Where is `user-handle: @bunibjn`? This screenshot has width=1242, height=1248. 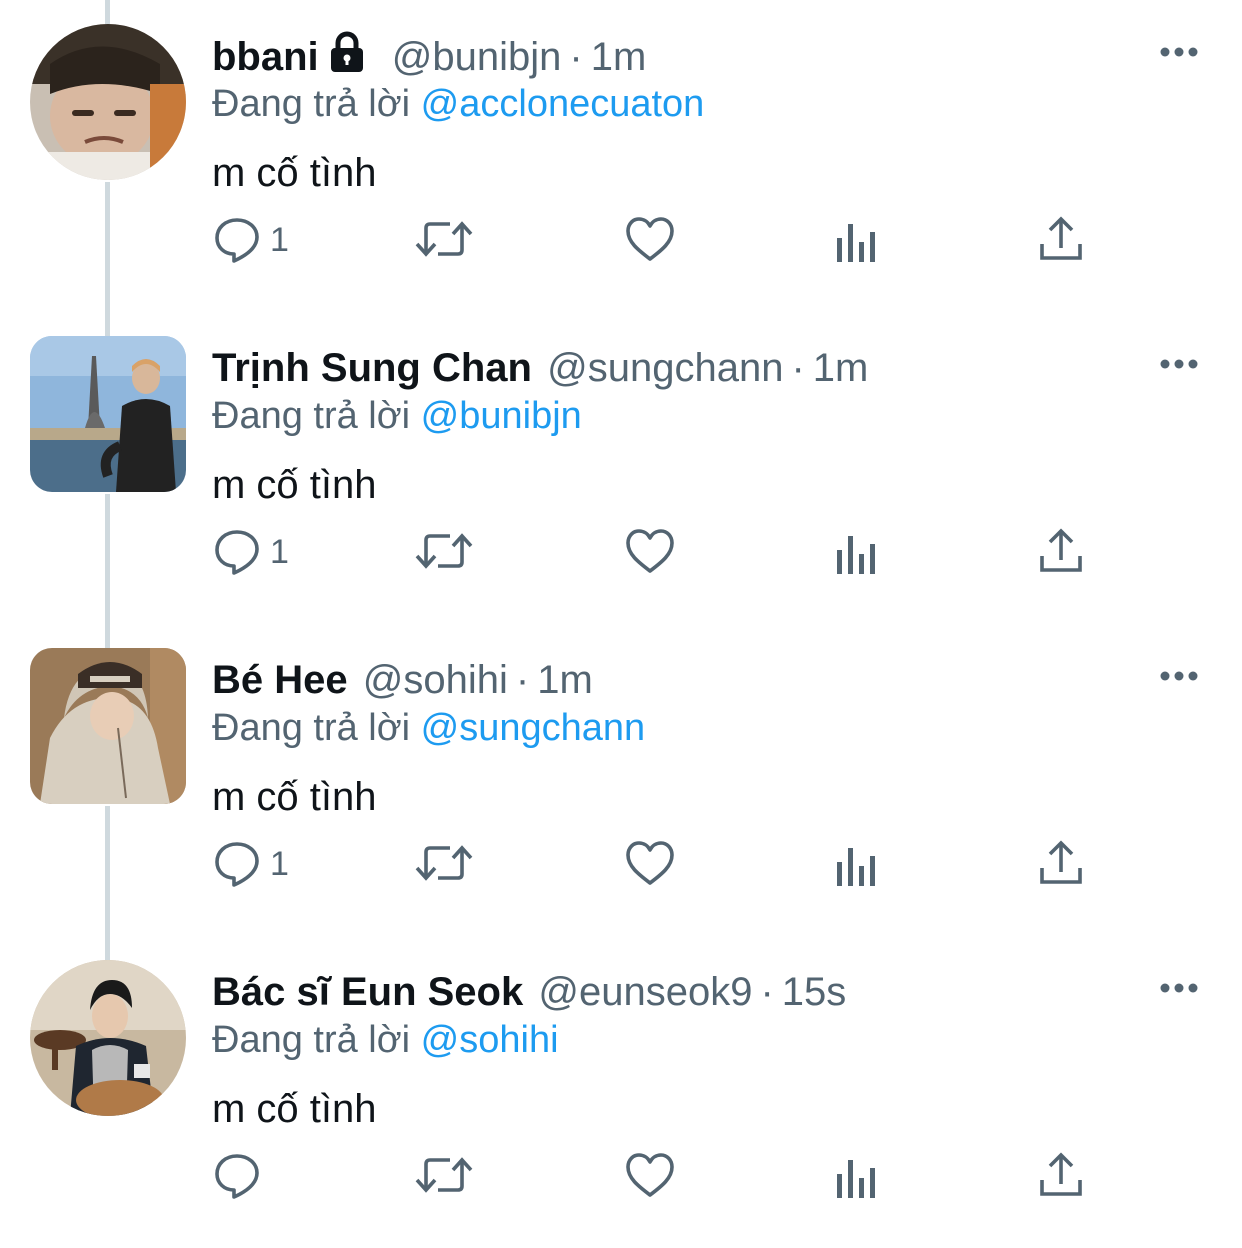
user-handle: @bunibjn is located at coordinates (477, 57).